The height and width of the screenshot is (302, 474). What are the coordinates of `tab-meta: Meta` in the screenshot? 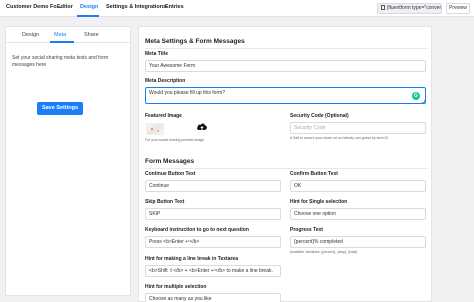 It's located at (60, 35).